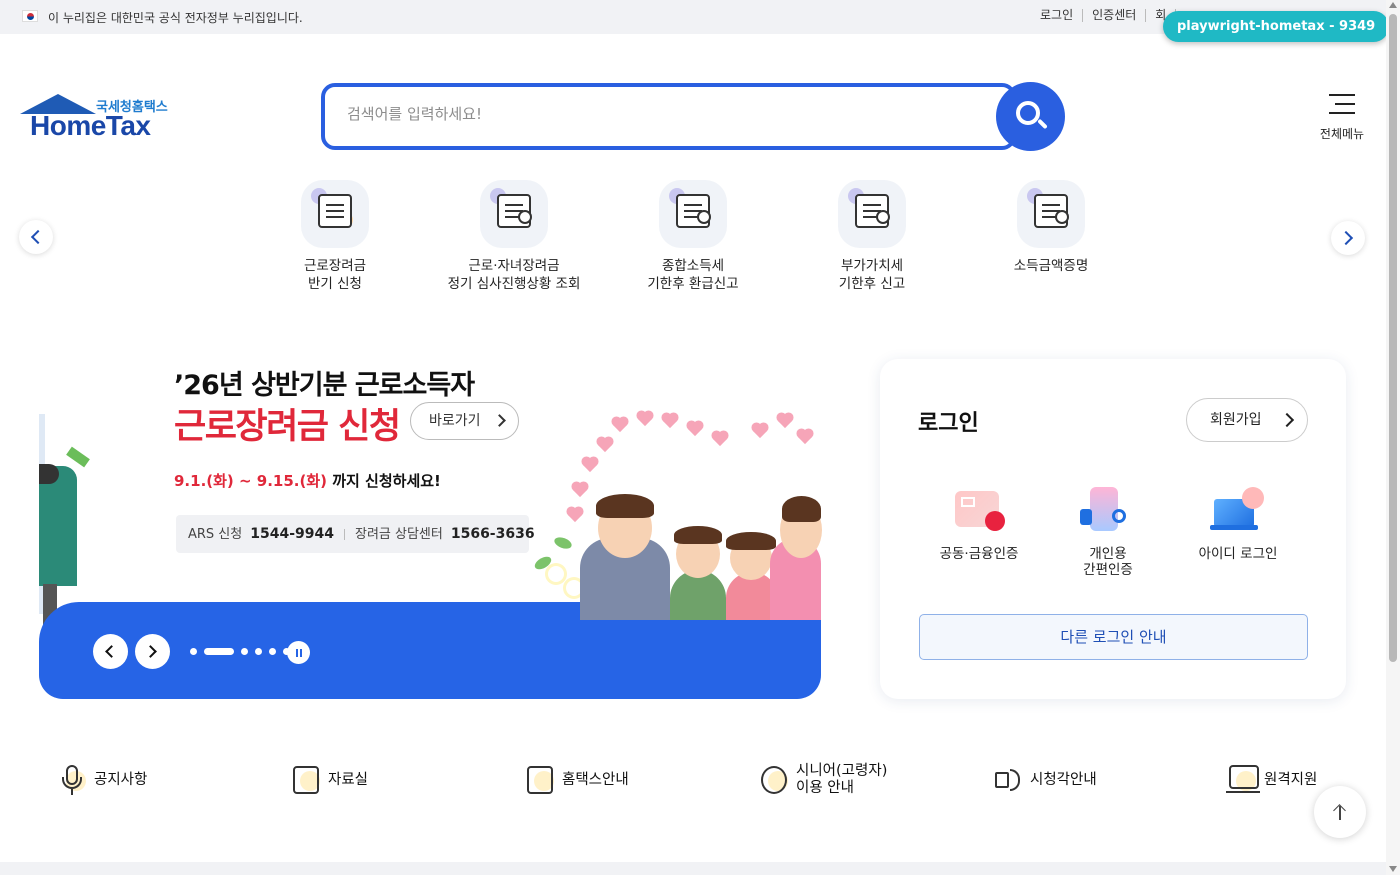 This screenshot has width=1400, height=875. I want to click on bottom-link-label: 자료실, so click(348, 779).